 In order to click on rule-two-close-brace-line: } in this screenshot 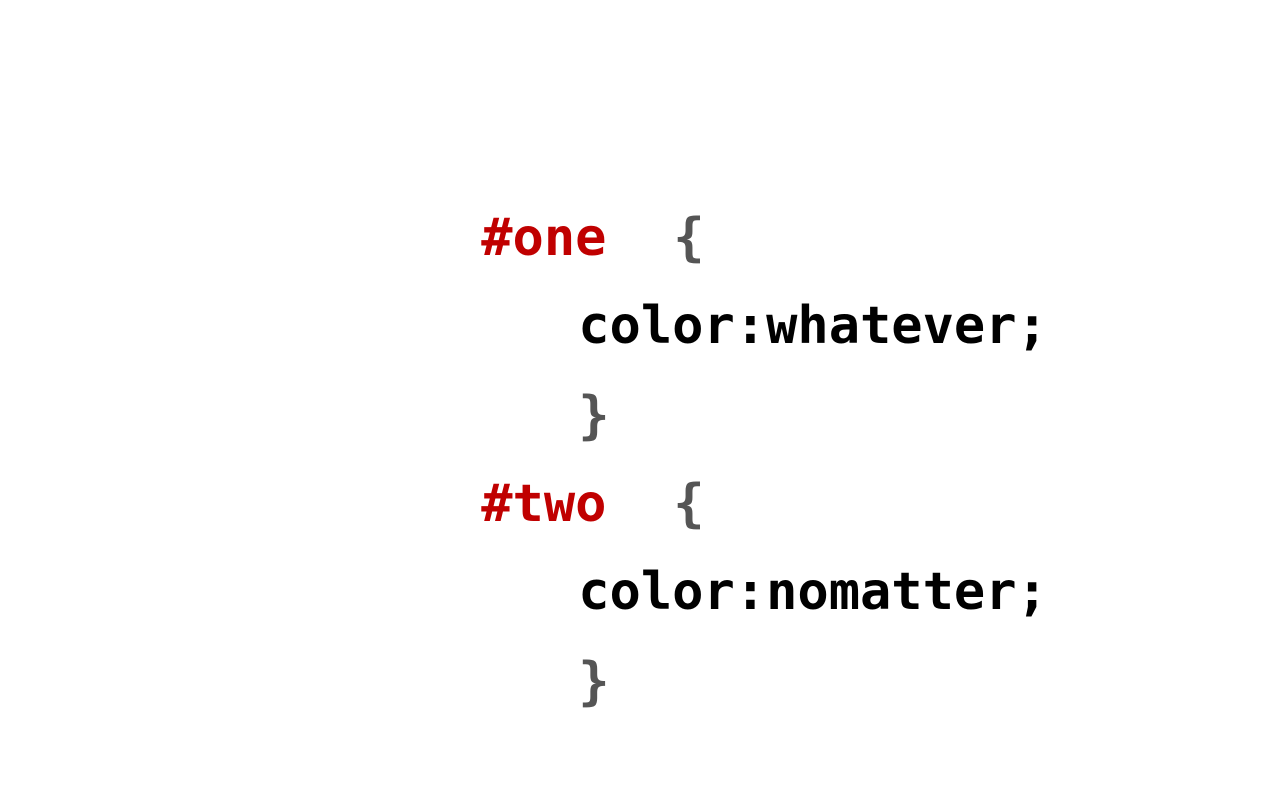, I will do `click(531, 682)`.